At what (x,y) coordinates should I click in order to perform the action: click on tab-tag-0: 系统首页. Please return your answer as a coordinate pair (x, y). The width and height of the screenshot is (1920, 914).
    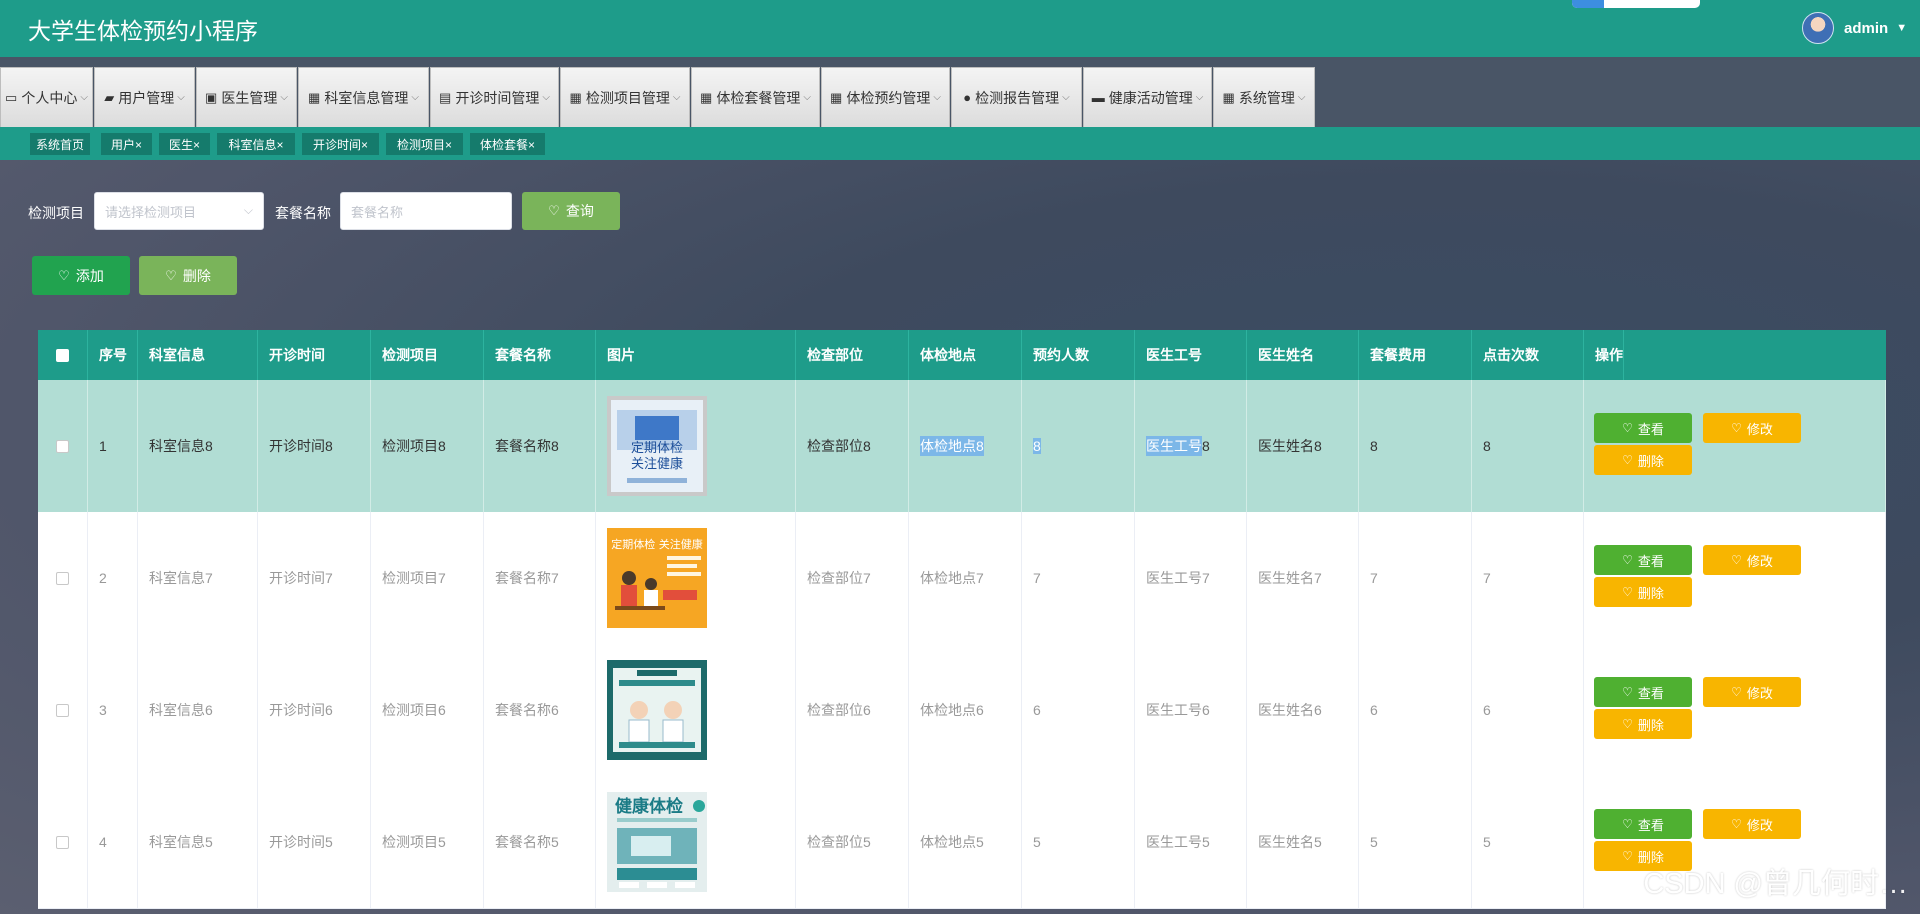
    Looking at the image, I should click on (60, 144).